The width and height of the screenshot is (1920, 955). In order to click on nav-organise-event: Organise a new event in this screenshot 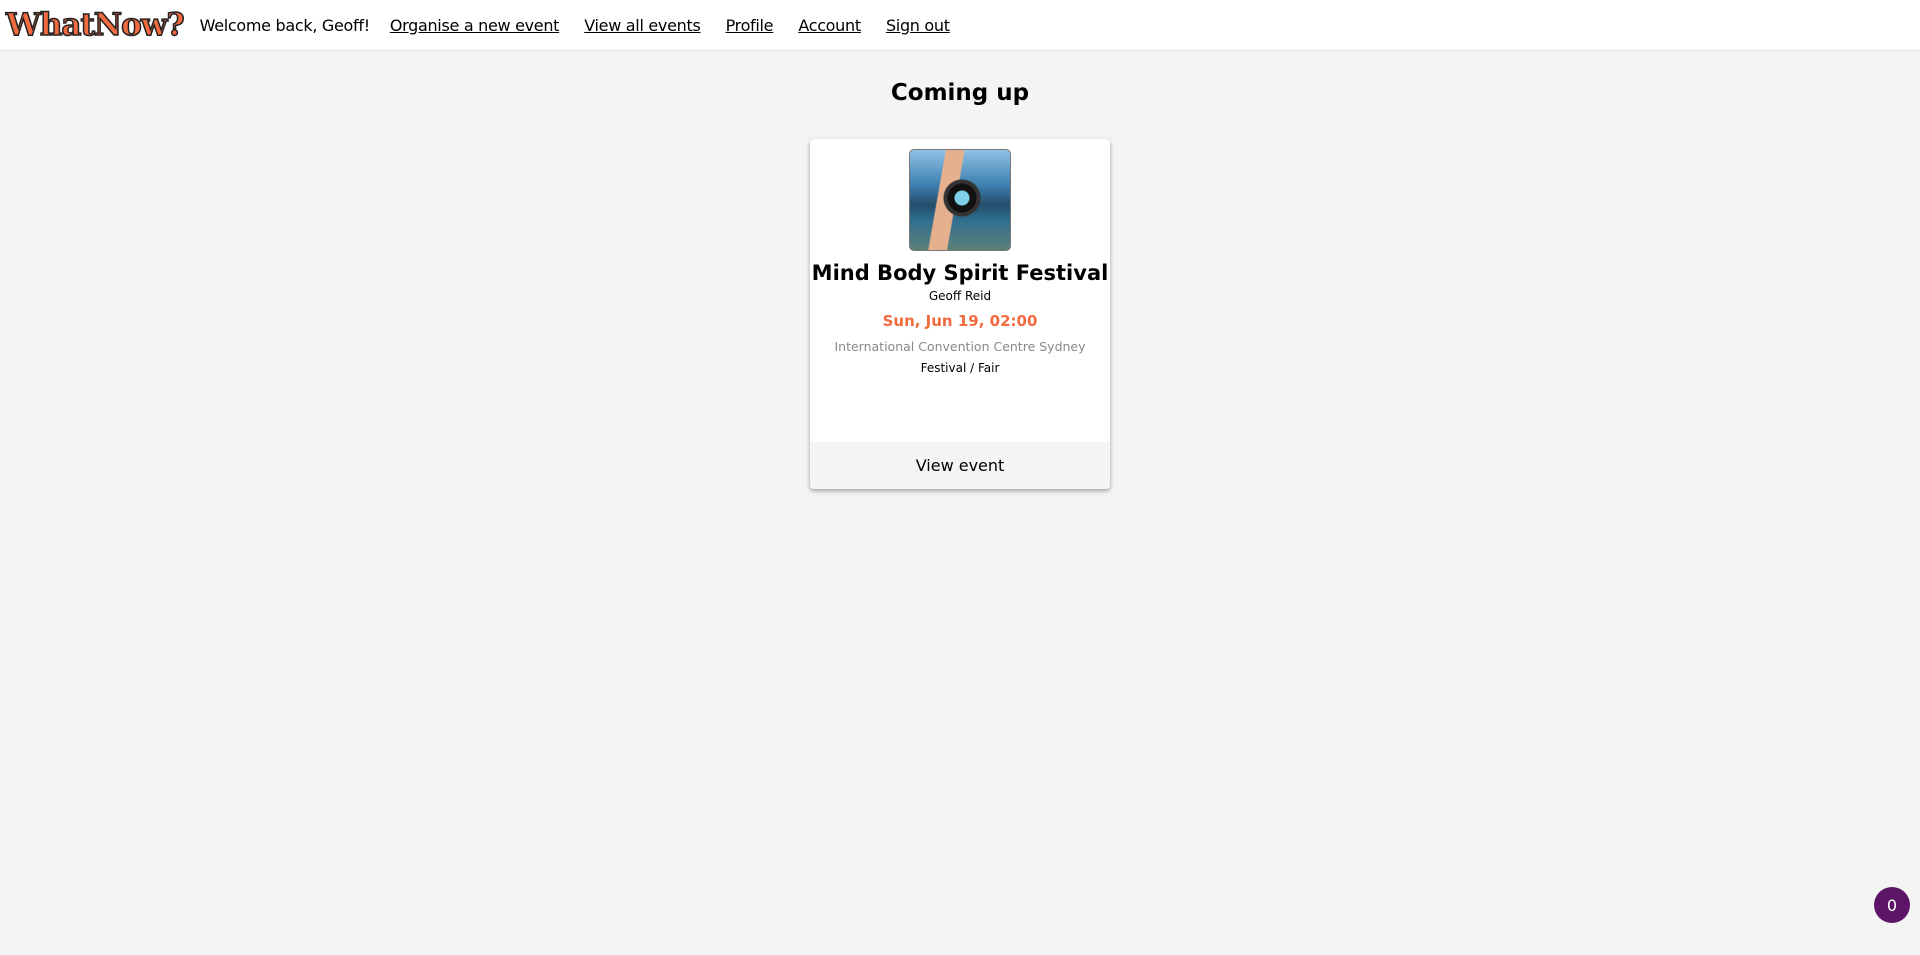, I will do `click(475, 25)`.